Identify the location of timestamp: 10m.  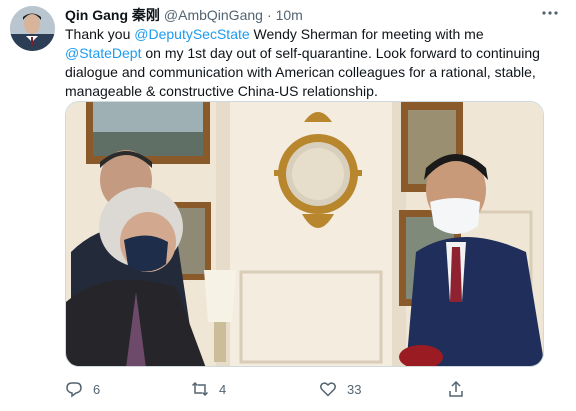
(289, 15).